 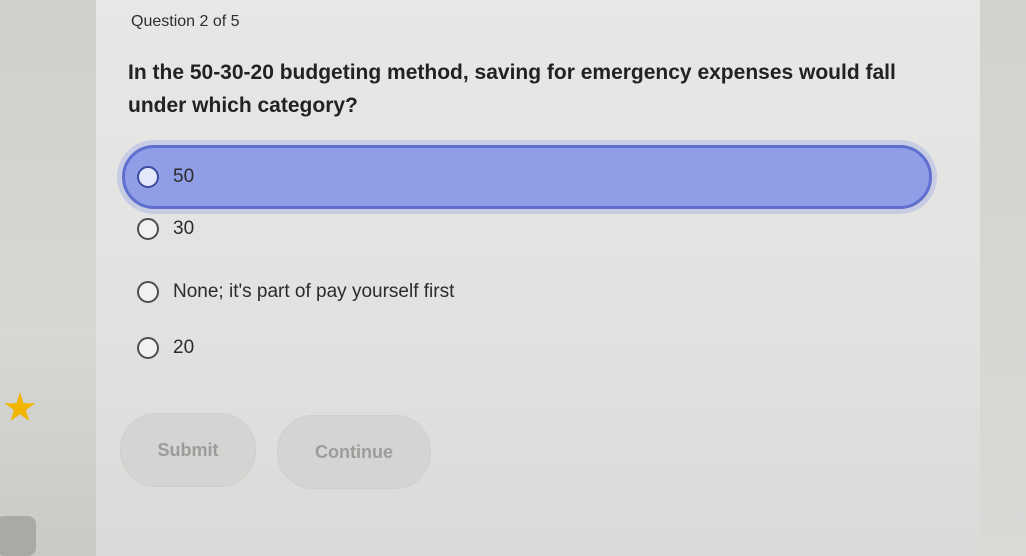 What do you see at coordinates (159, 229) in the screenshot?
I see `option-30: 30` at bounding box center [159, 229].